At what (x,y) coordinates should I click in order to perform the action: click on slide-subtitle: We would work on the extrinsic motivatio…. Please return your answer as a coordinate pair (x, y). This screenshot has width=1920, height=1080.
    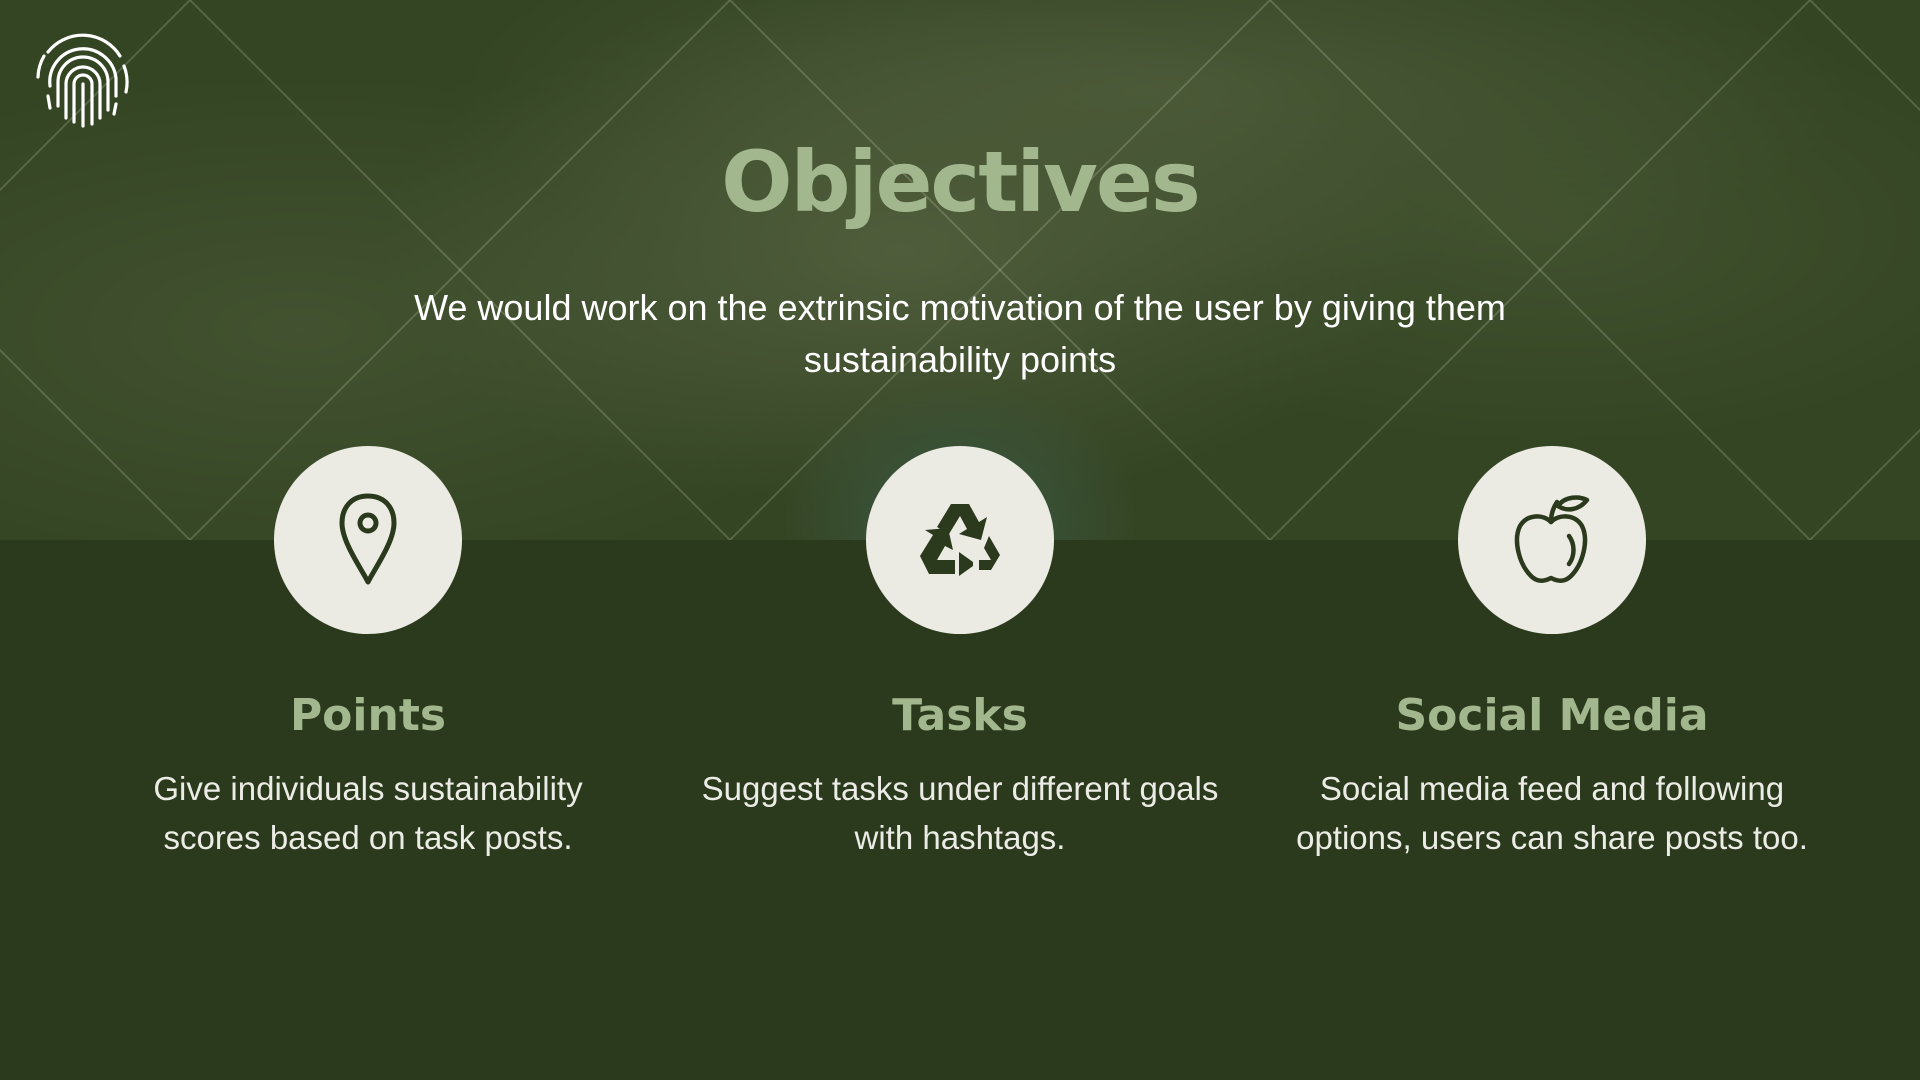
    Looking at the image, I should click on (960, 333).